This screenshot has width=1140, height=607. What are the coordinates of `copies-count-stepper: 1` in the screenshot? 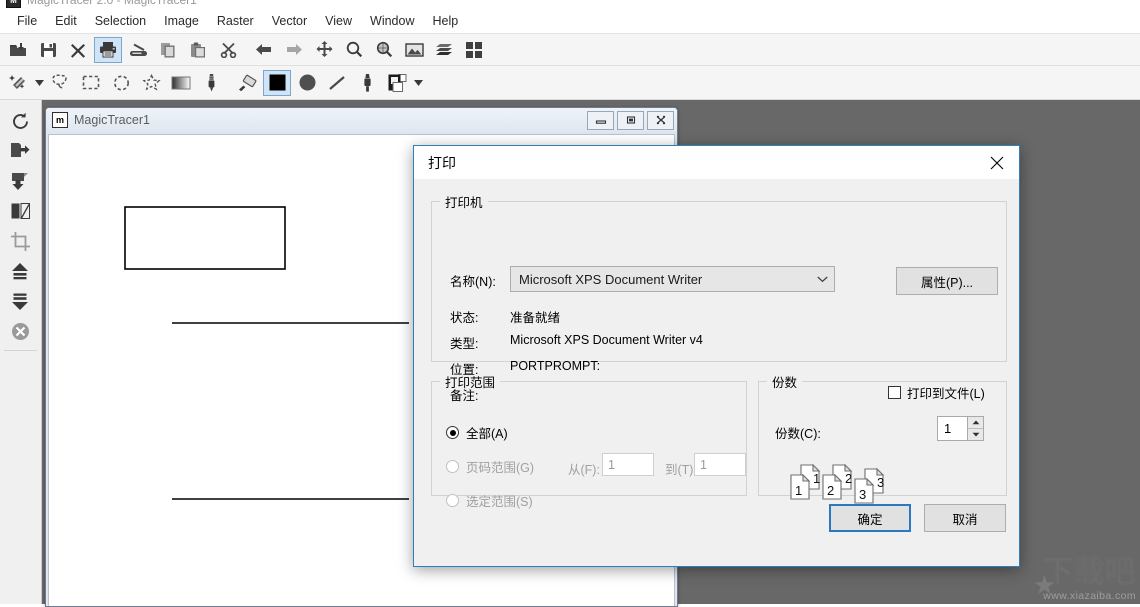 It's located at (960, 428).